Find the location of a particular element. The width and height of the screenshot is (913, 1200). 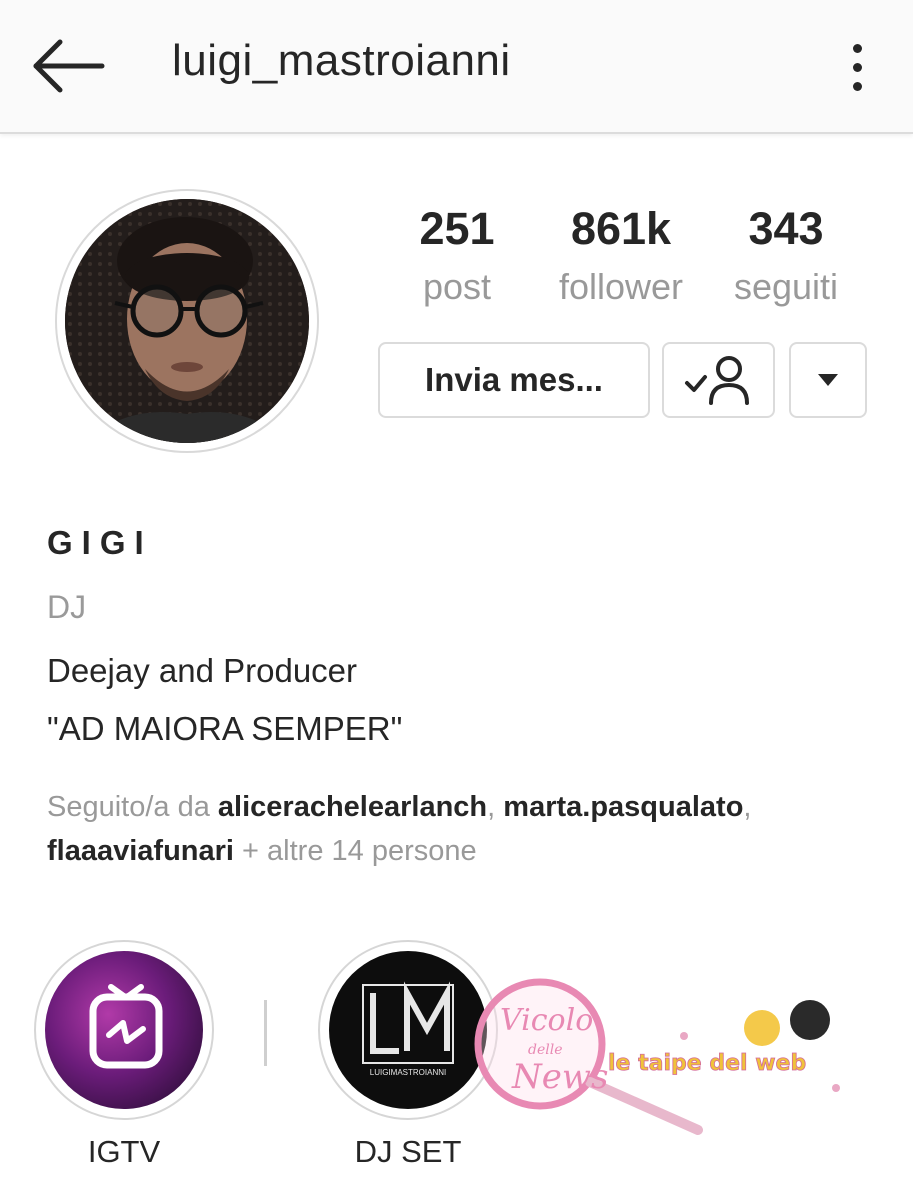

stat-following: 343 seguiti is located at coordinates (786, 256).